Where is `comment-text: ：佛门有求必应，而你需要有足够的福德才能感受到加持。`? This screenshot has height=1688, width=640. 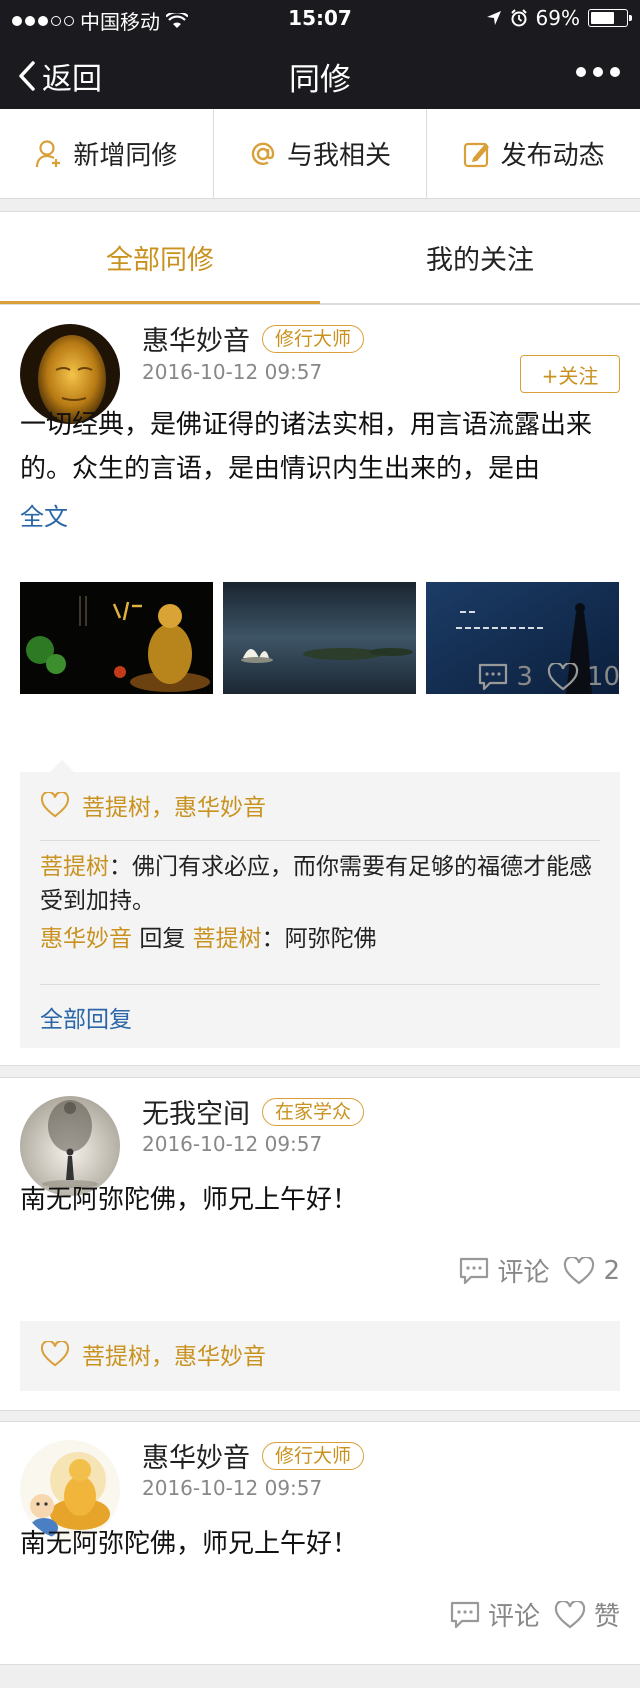 comment-text: ：佛门有求必应，而你需要有足够的福德才能感受到加持。 is located at coordinates (316, 884).